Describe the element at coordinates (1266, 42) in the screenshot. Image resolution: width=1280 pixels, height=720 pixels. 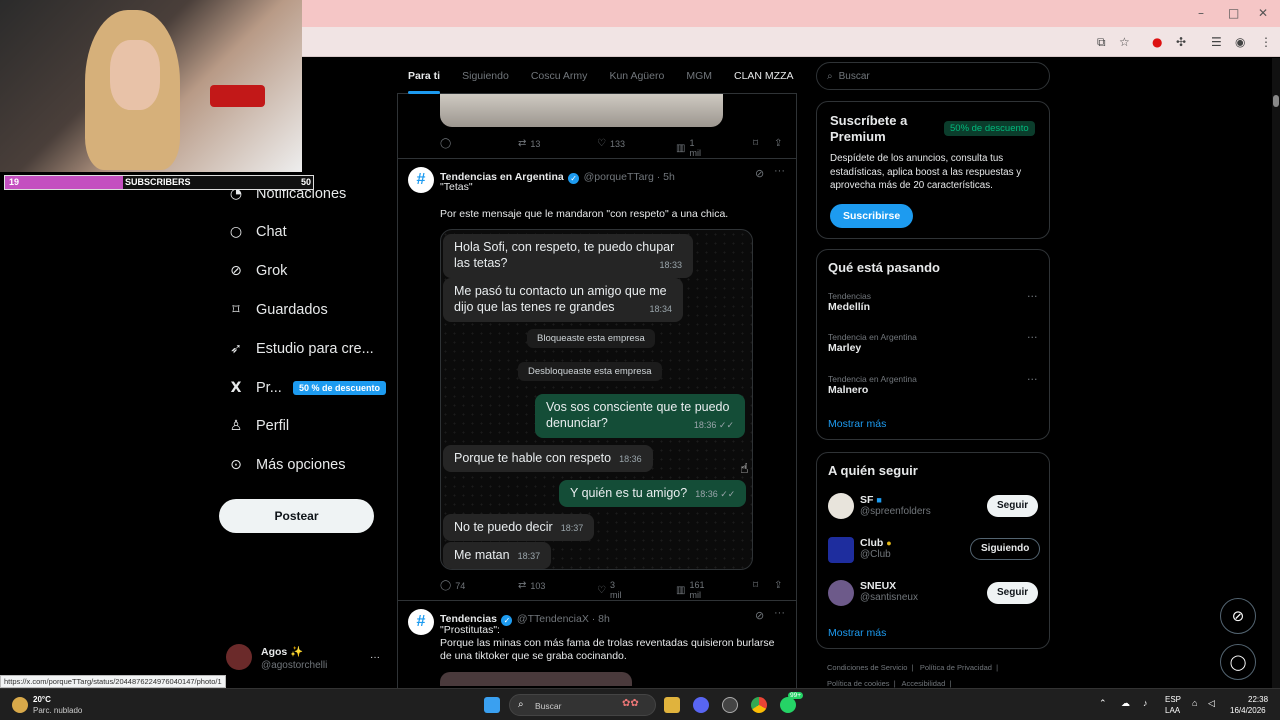
I see `more-icon: ⋮` at that location.